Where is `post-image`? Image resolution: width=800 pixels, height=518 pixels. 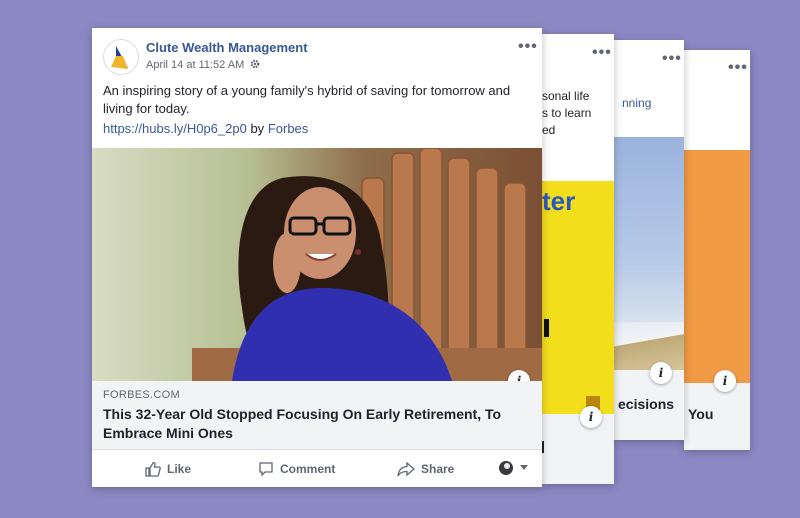
post-image is located at coordinates (717, 266).